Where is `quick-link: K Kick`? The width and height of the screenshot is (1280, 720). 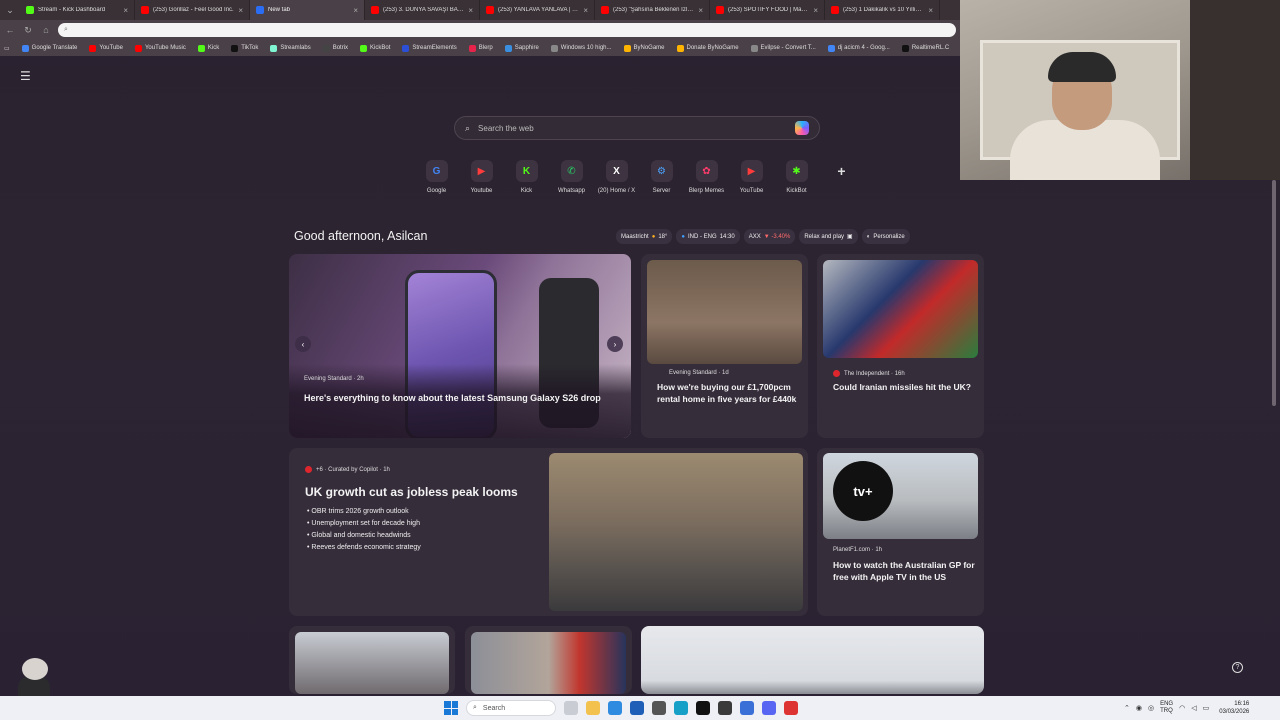
quick-link: K Kick is located at coordinates (526, 177).